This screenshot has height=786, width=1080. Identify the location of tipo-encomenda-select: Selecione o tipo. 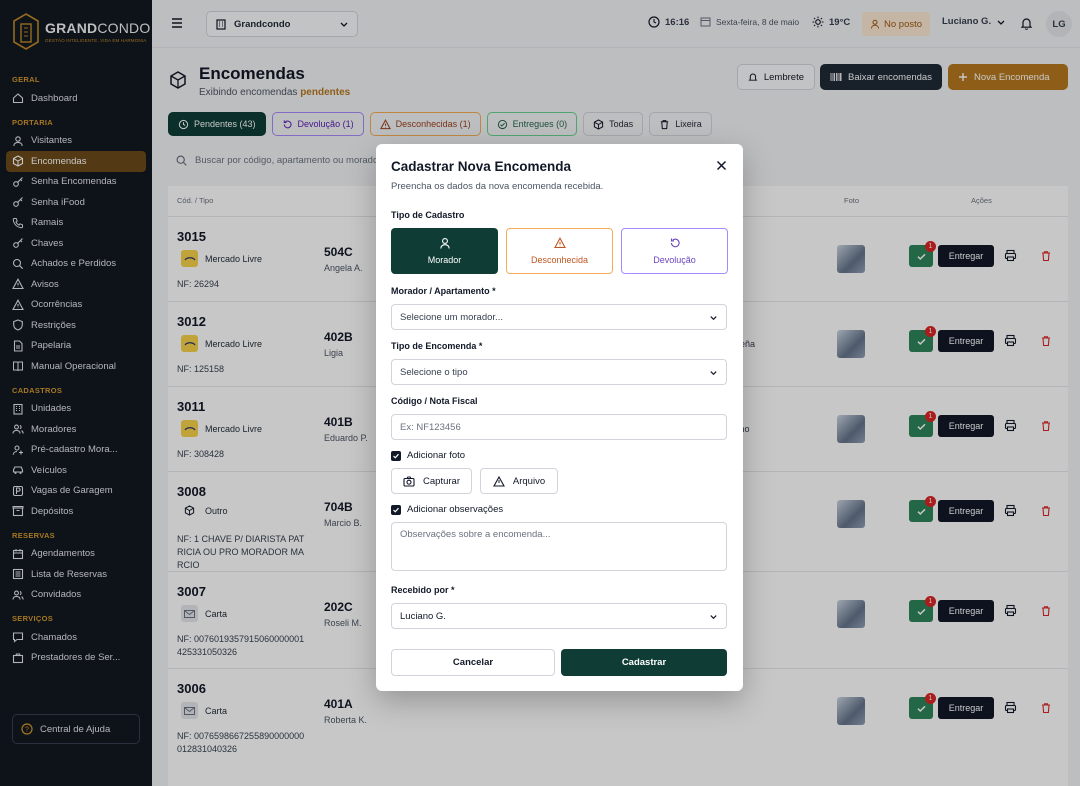
(559, 372).